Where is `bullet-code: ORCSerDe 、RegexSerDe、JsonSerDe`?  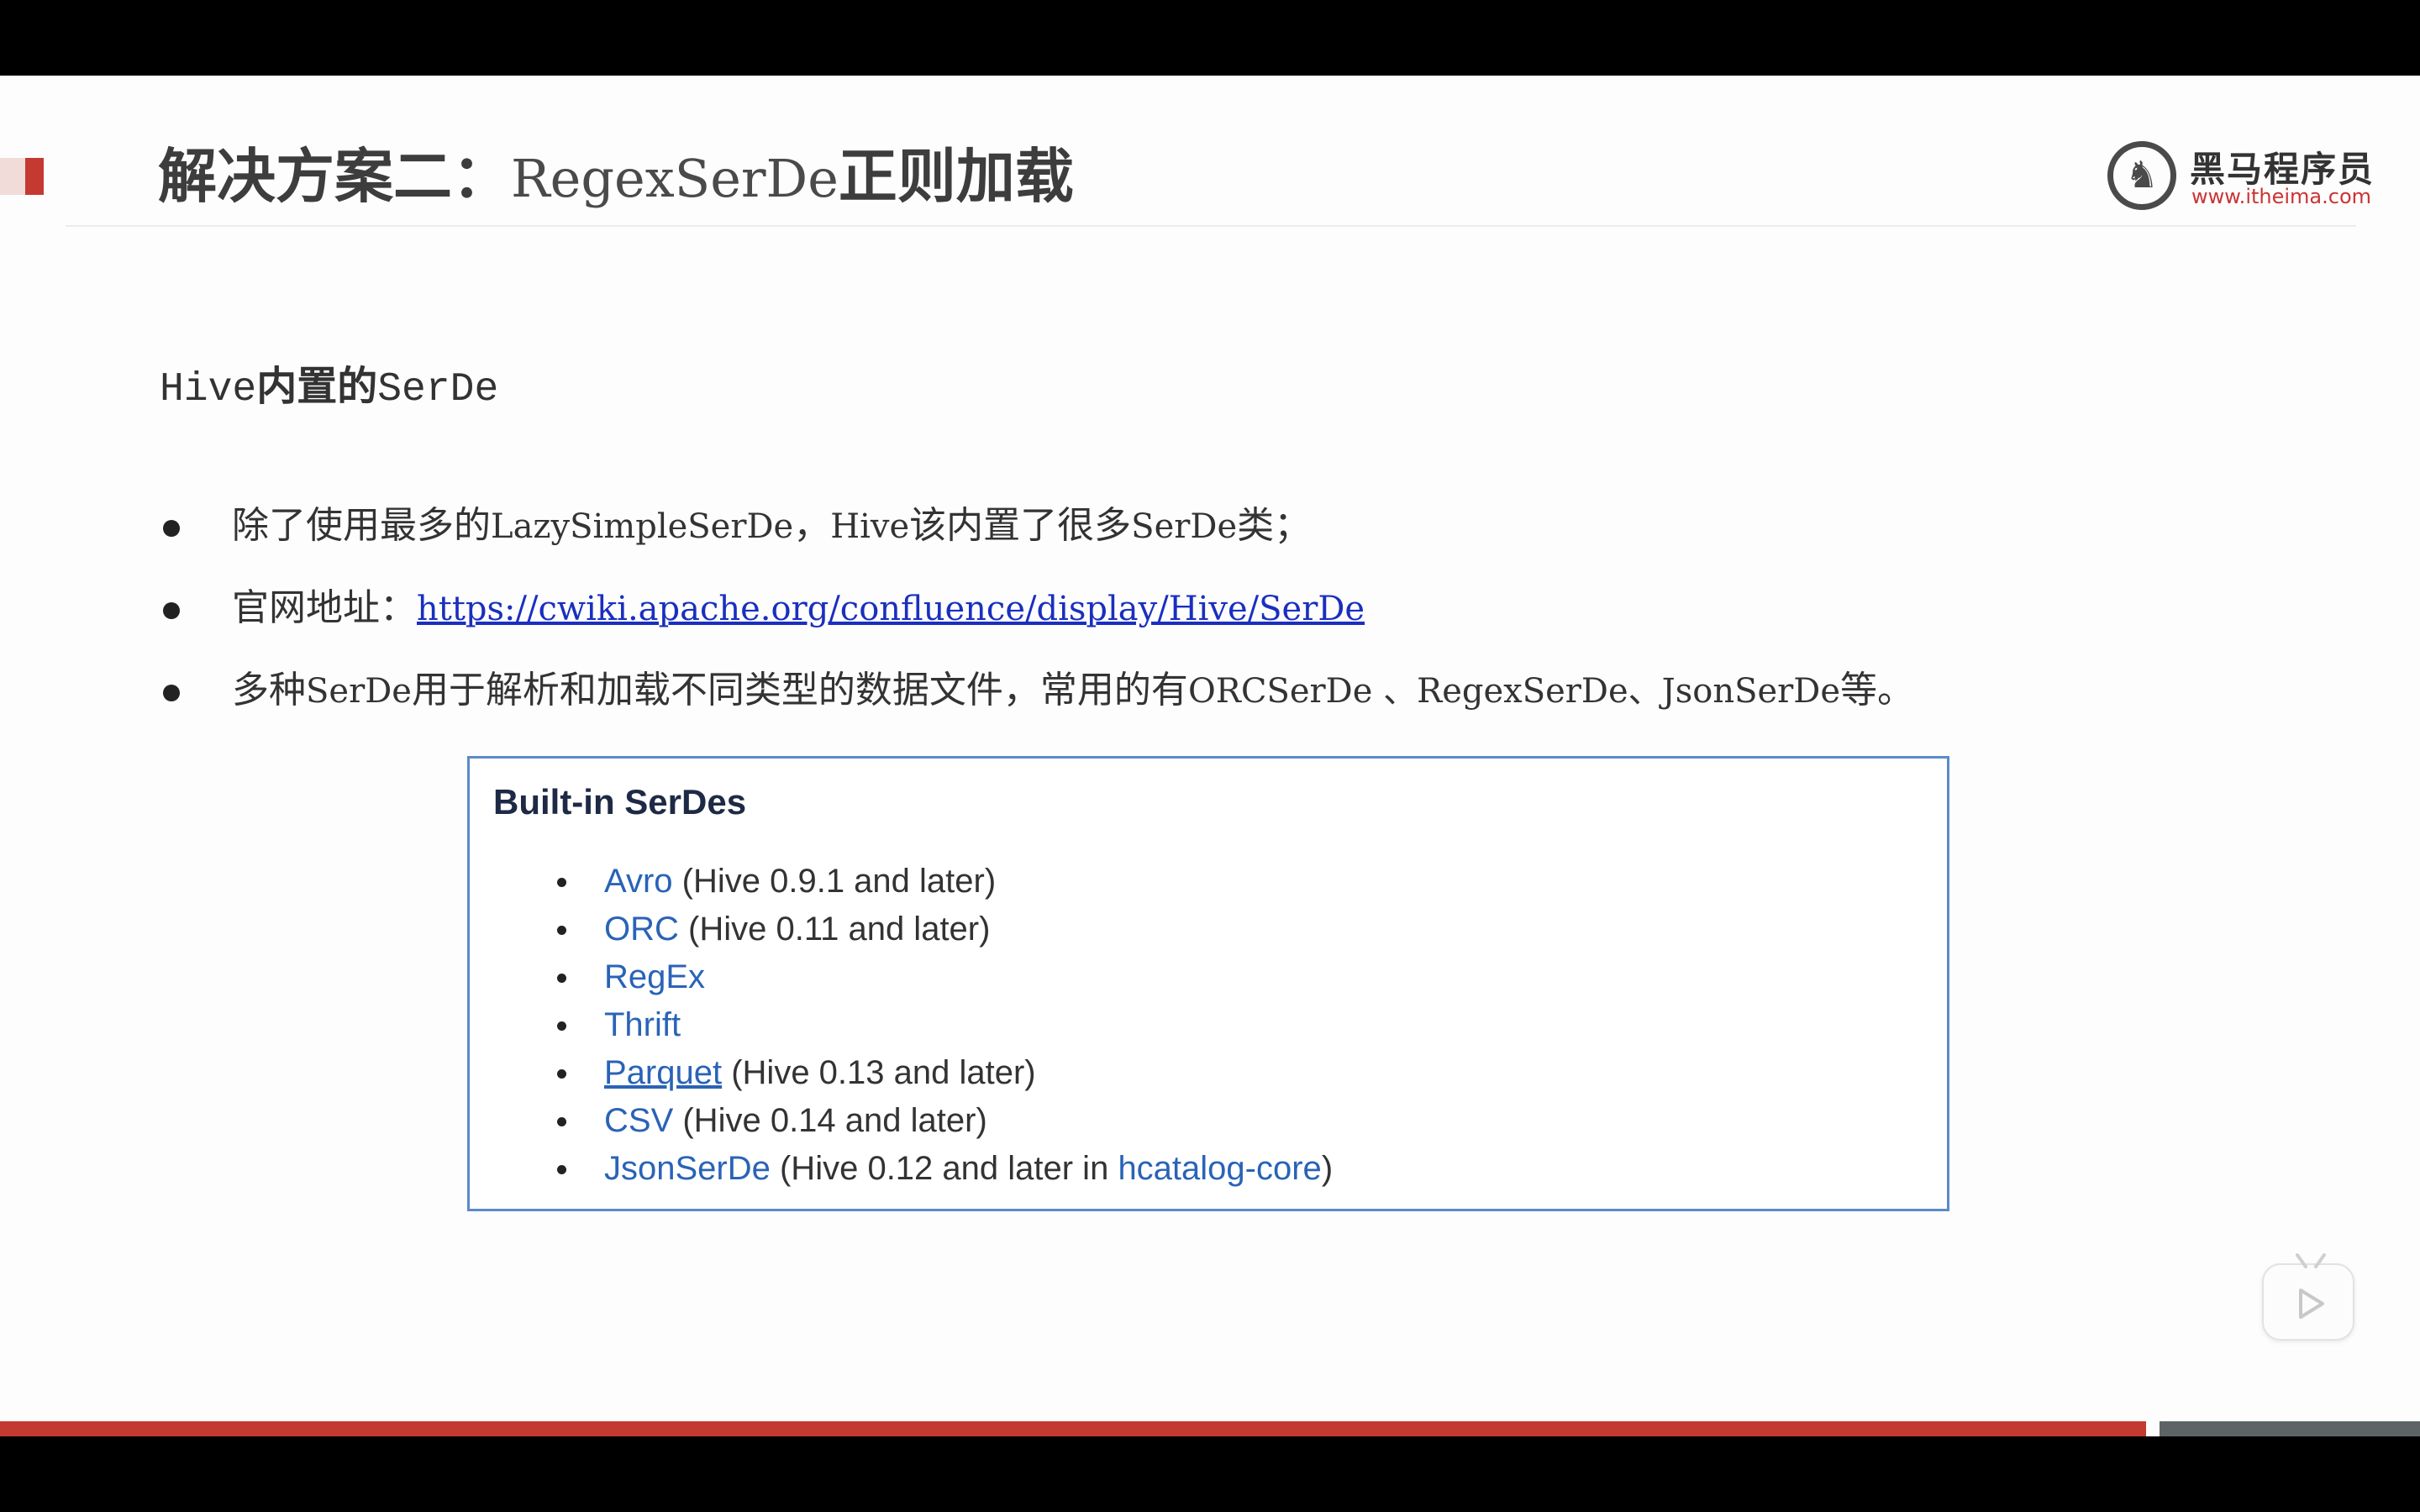 bullet-code: ORCSerDe 、RegexSerDe、JsonSerDe is located at coordinates (1514, 691).